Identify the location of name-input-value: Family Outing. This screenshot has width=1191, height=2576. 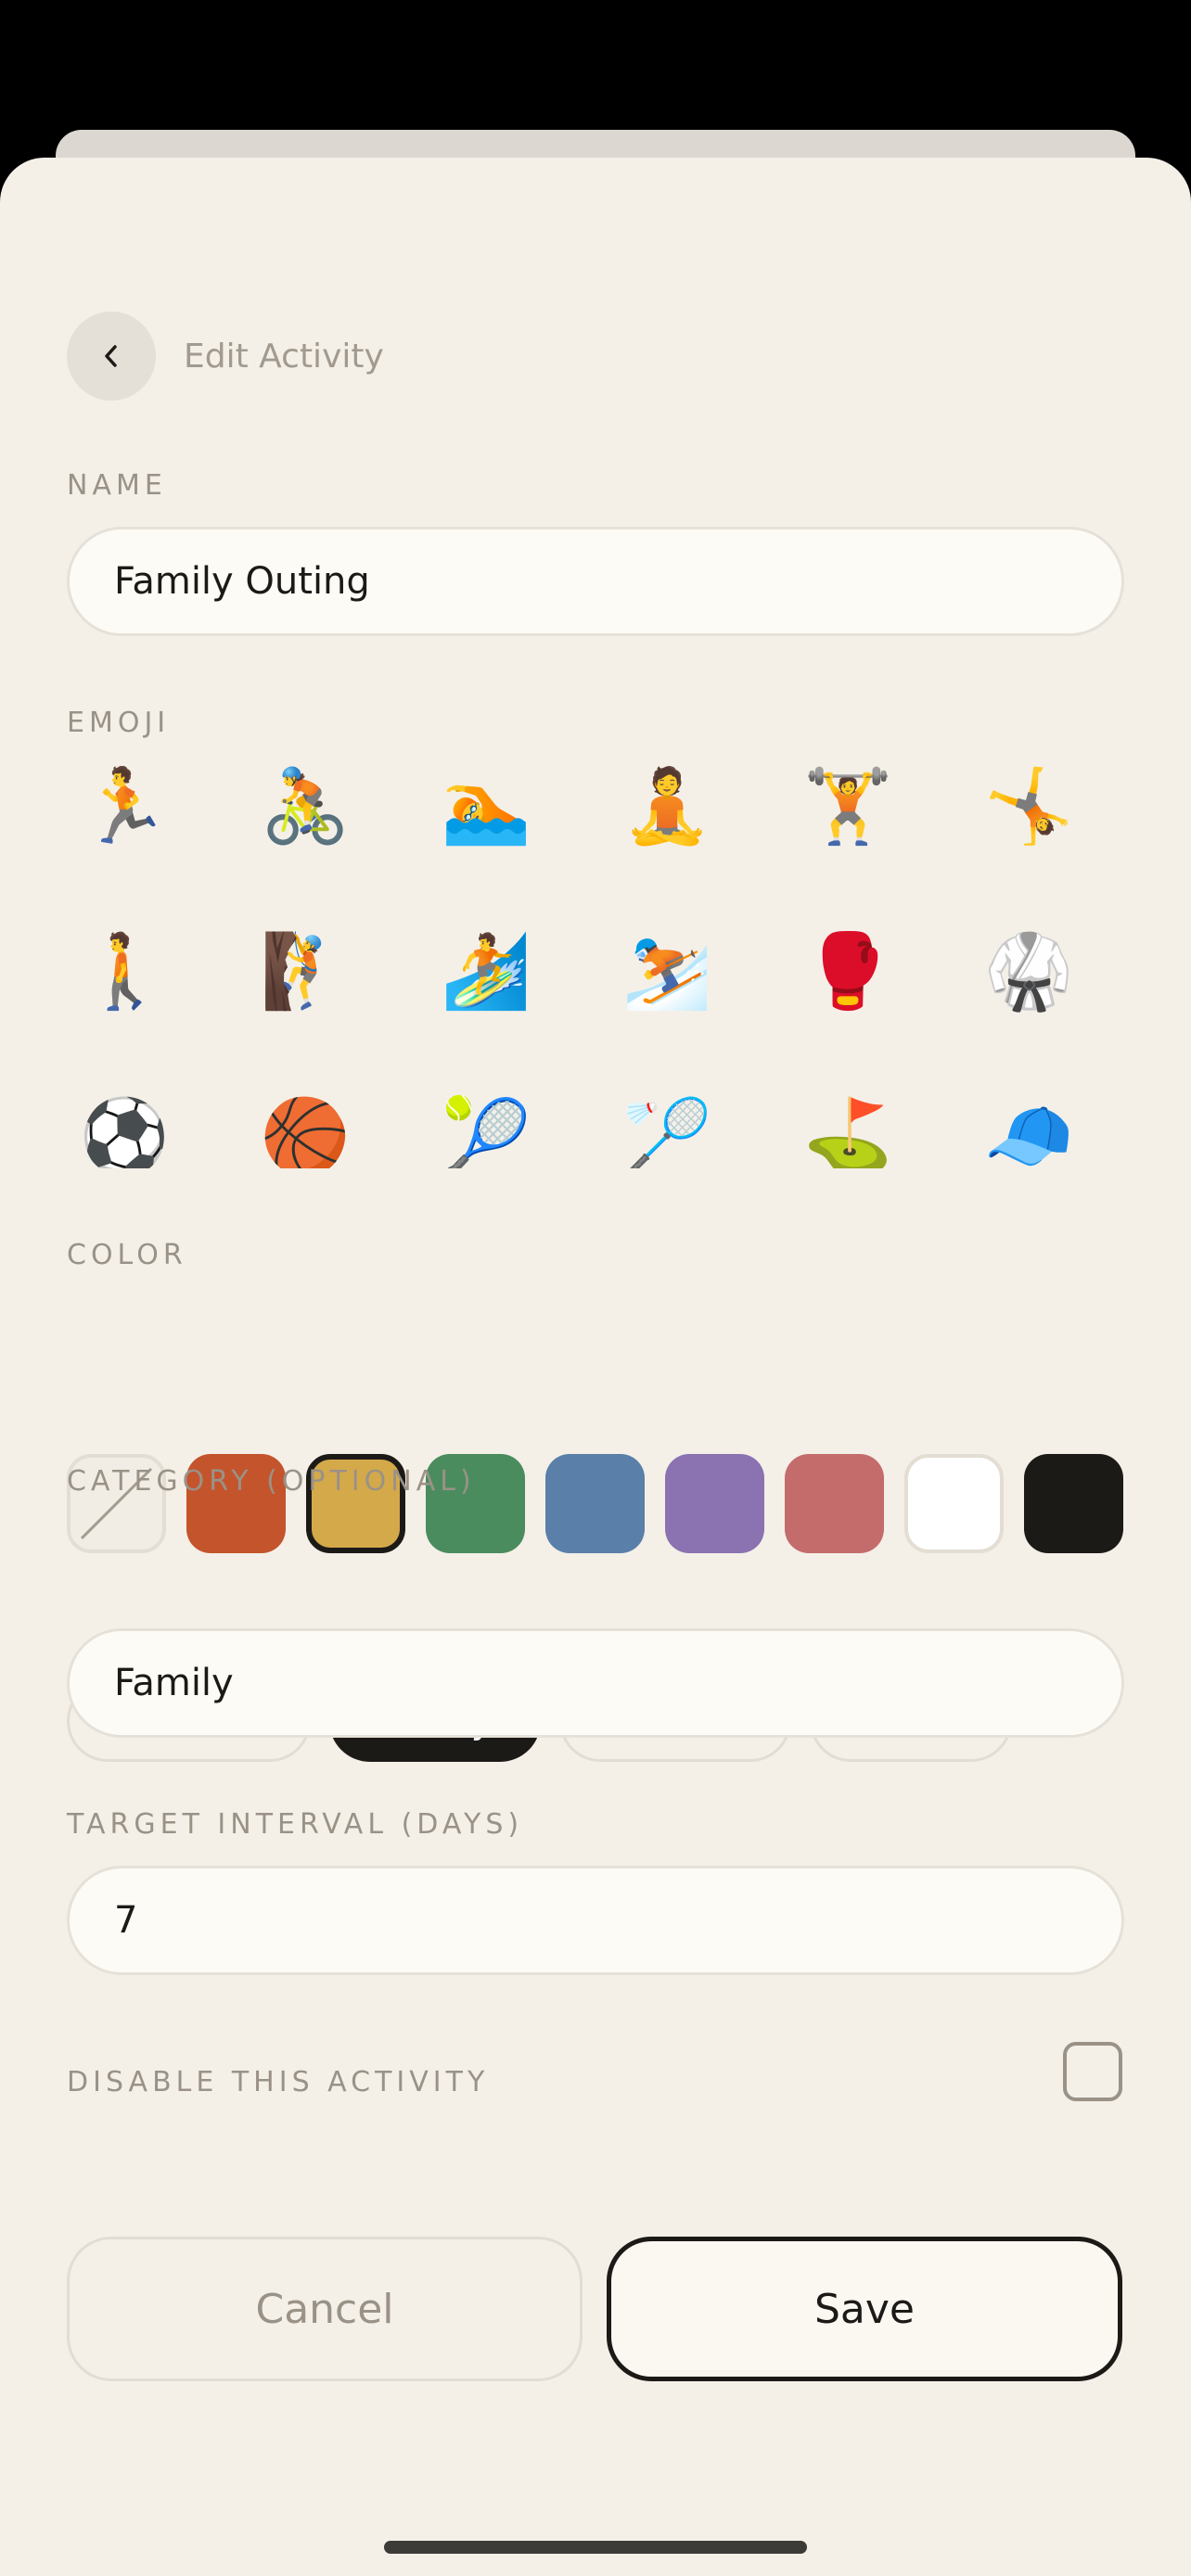
(242, 581).